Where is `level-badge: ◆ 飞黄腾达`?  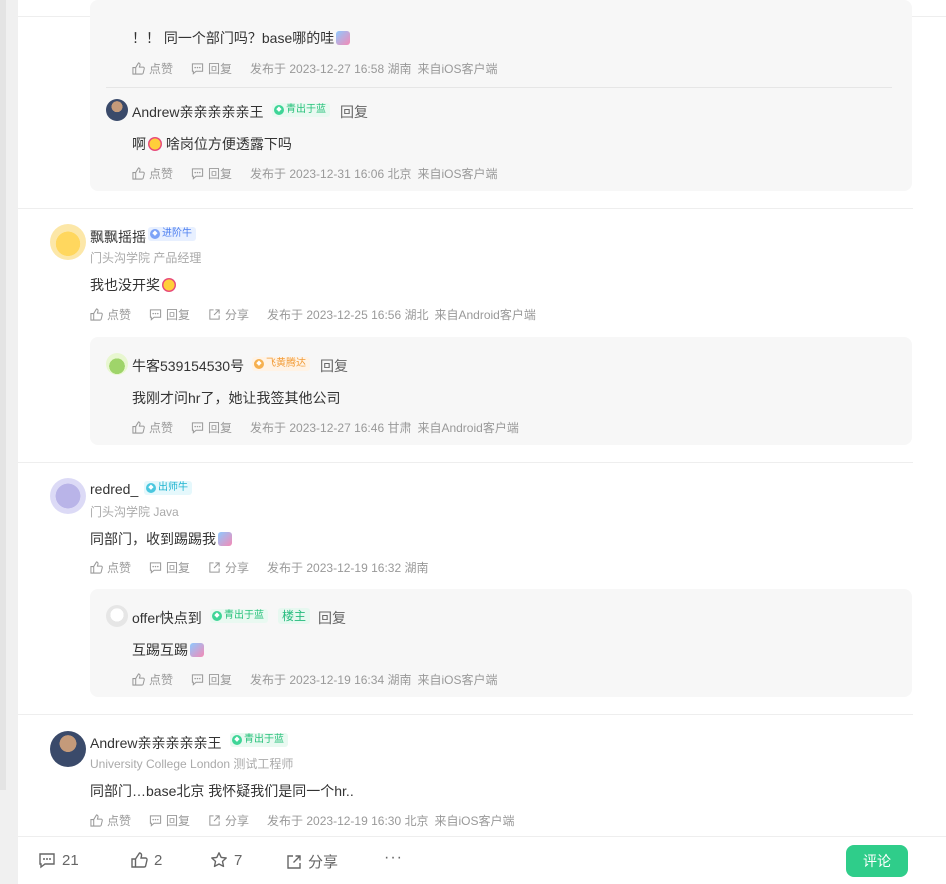
level-badge: ◆ 飞黄腾达 is located at coordinates (281, 364).